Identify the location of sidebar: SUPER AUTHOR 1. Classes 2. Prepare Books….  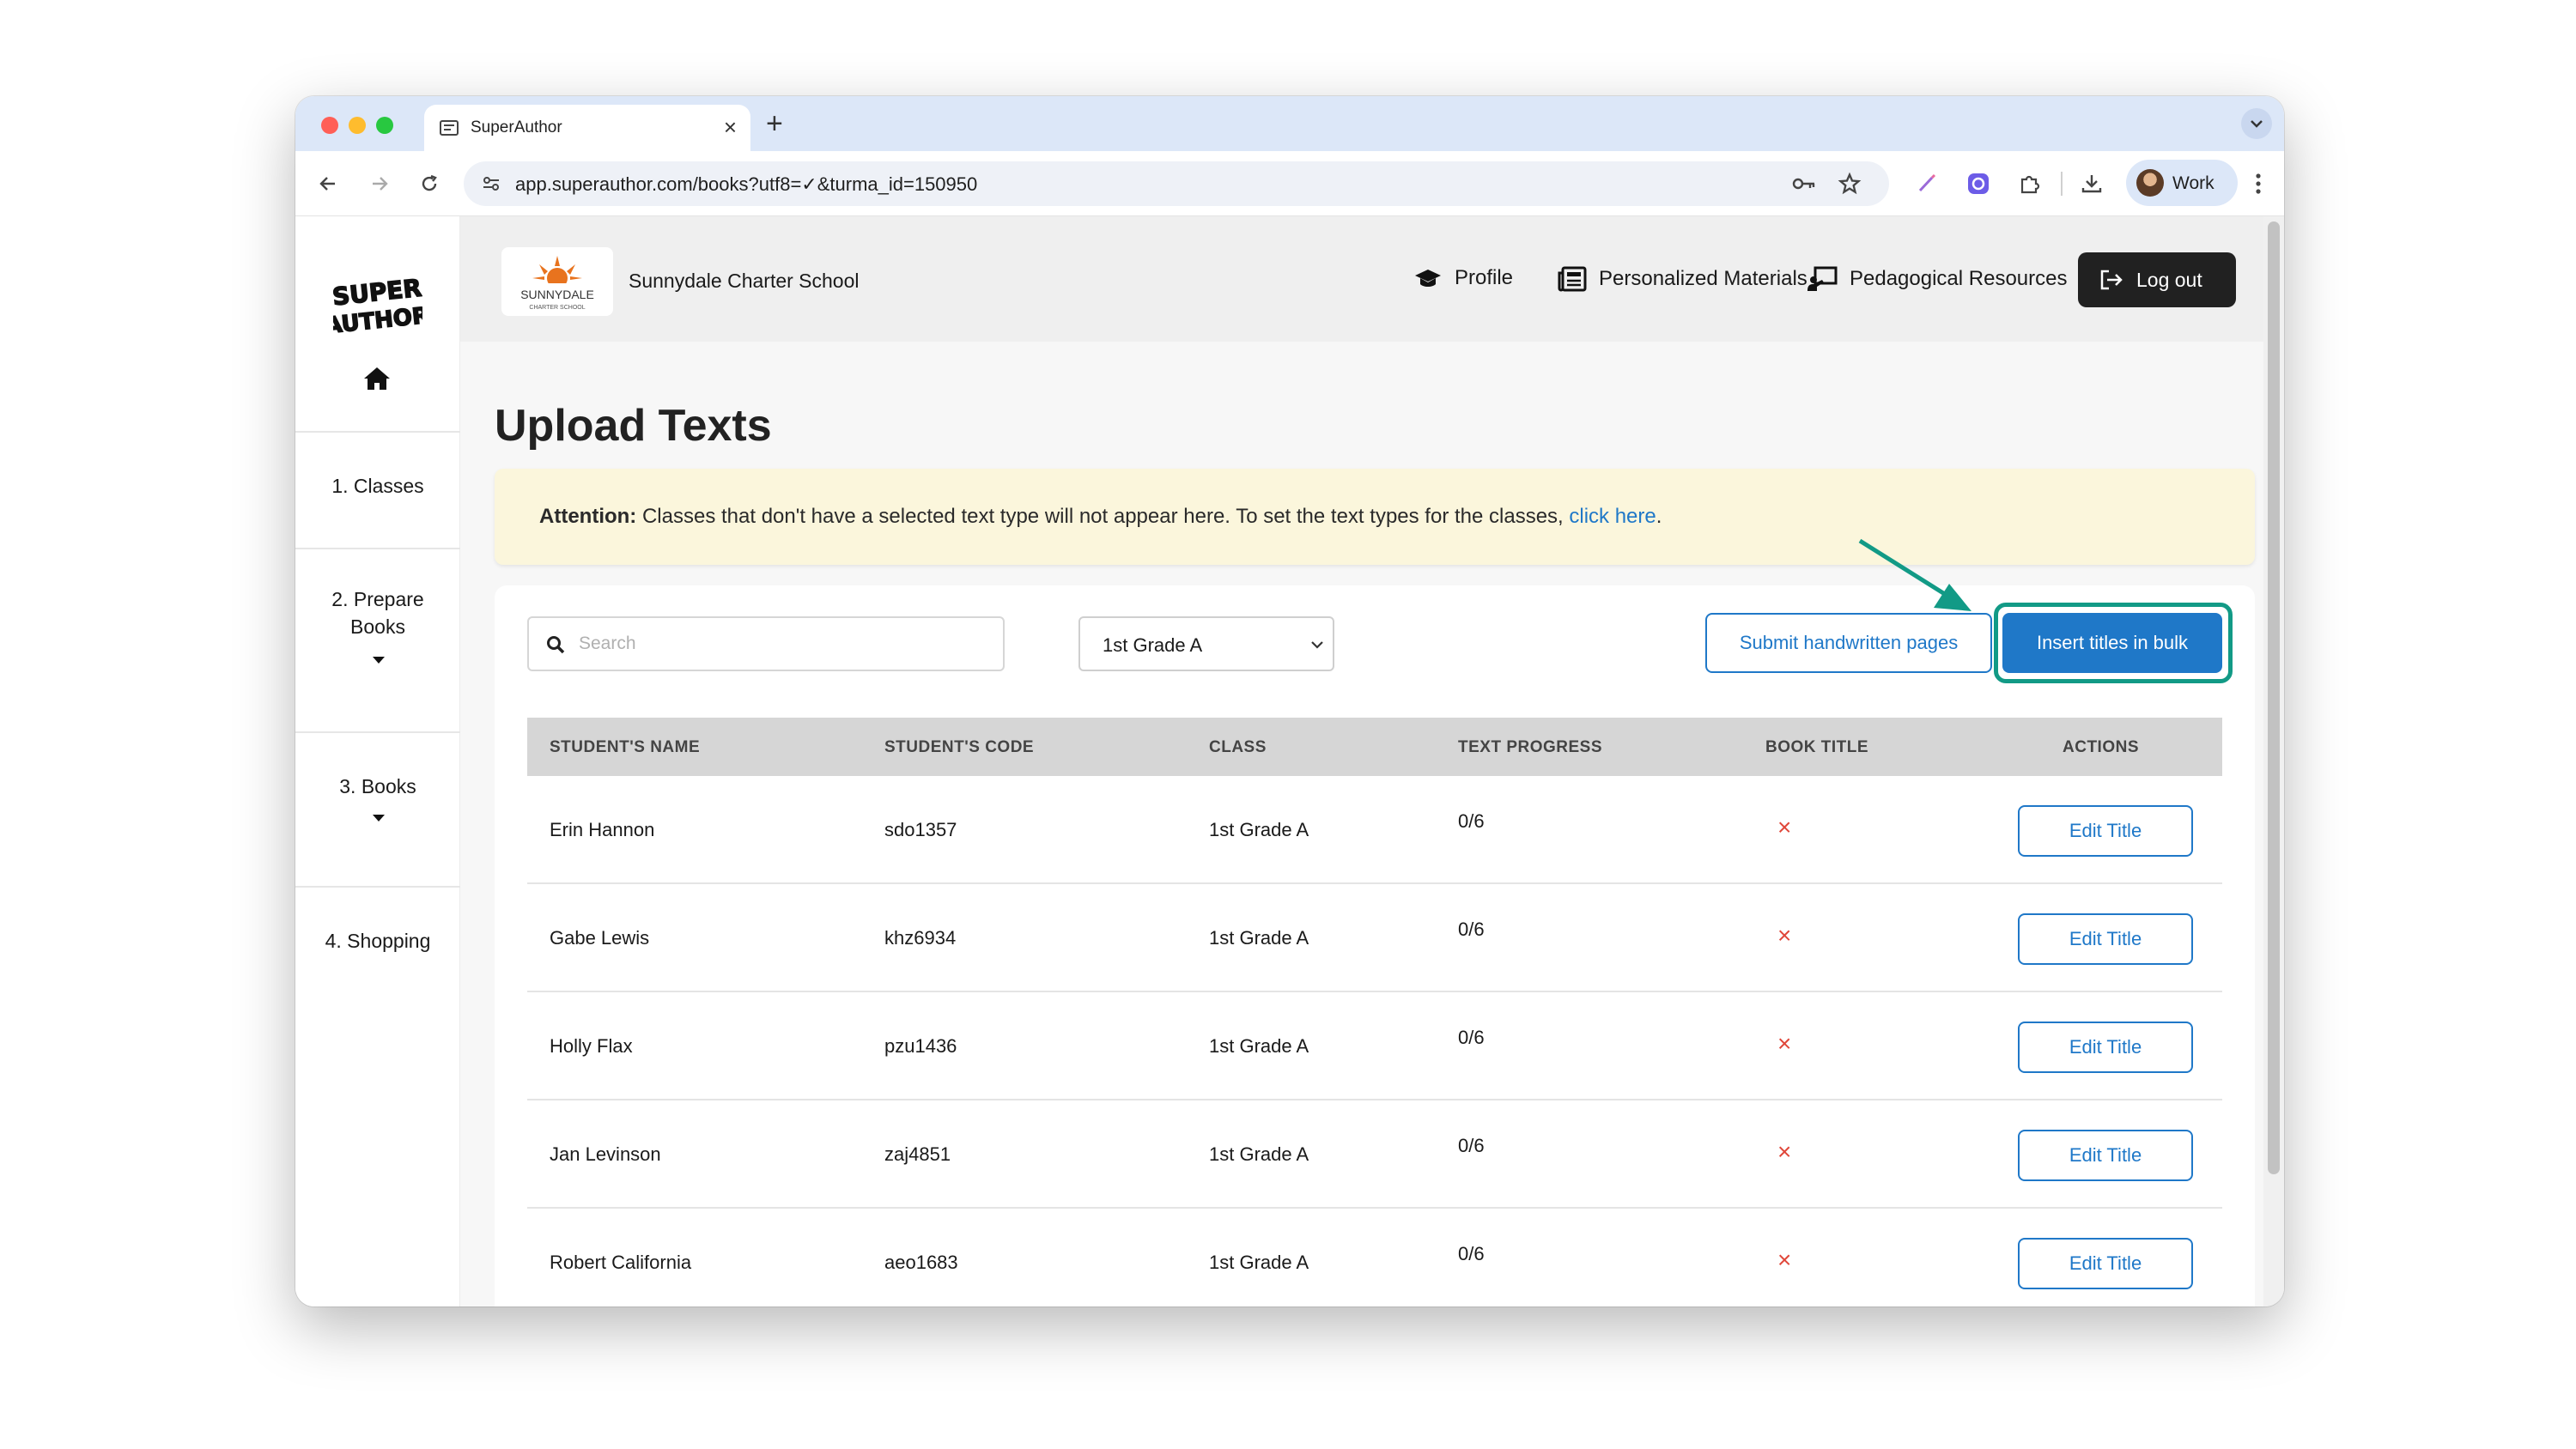
(377, 761).